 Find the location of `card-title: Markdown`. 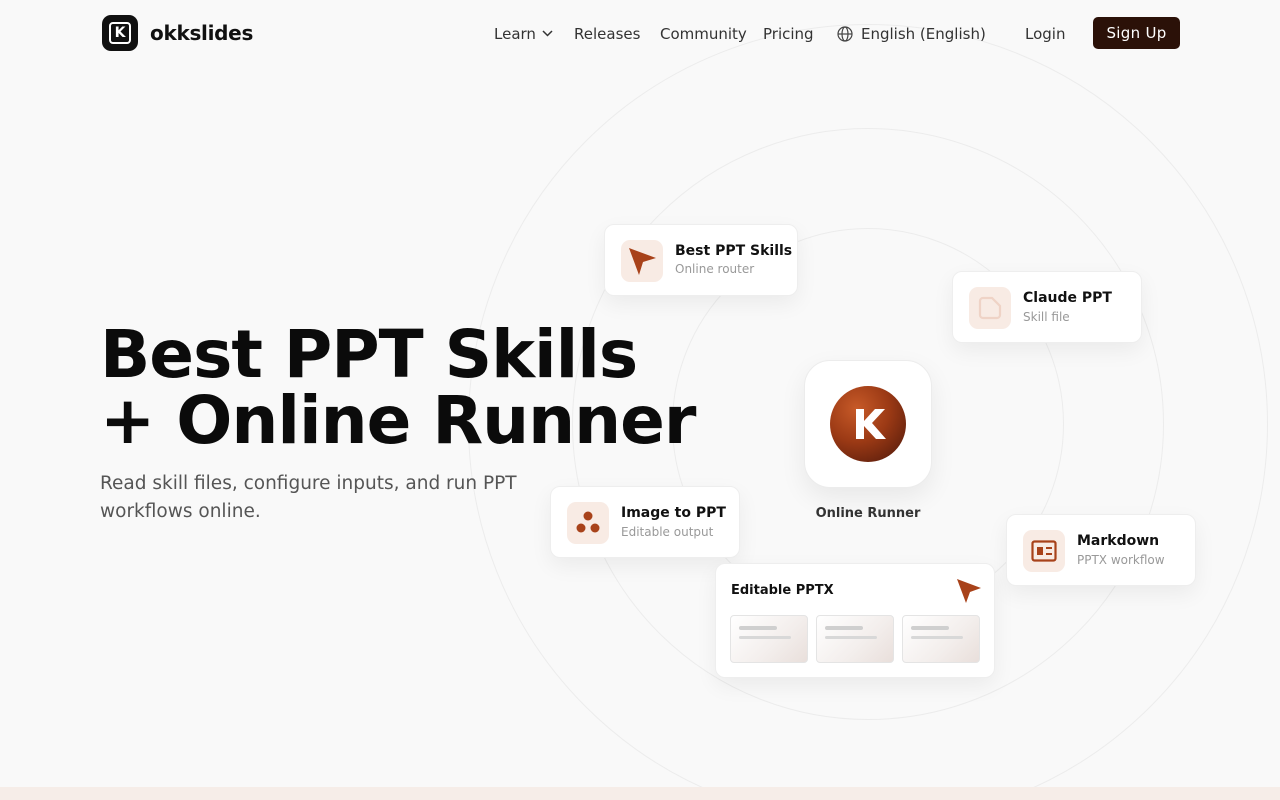

card-title: Markdown is located at coordinates (1118, 541).